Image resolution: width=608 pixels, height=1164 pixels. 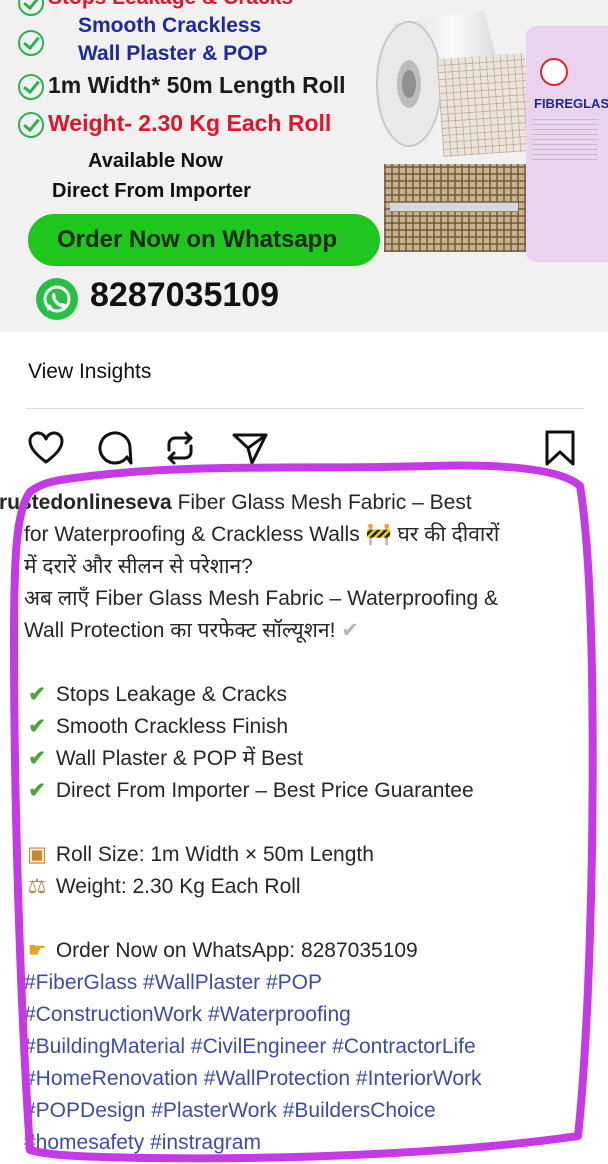 What do you see at coordinates (378, 534) in the screenshot?
I see `construction-icon: 🚧` at bounding box center [378, 534].